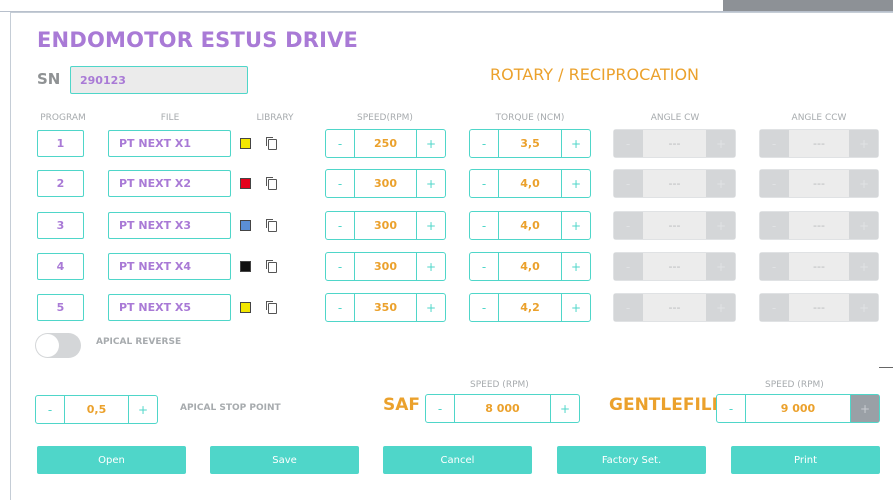 The height and width of the screenshot is (500, 893). I want to click on apical-stop-minus-button: -, so click(50, 409).